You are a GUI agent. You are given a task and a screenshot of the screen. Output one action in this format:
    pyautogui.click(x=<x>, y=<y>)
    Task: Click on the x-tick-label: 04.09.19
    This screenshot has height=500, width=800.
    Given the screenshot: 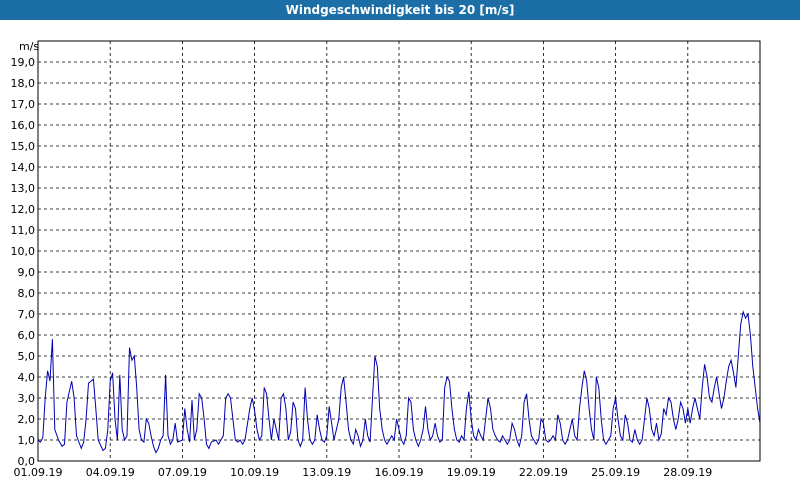 What is the action you would take?
    pyautogui.click(x=110, y=472)
    